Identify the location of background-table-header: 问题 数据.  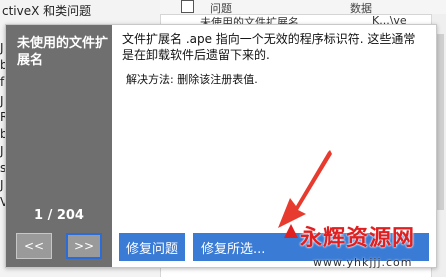
(303, 7).